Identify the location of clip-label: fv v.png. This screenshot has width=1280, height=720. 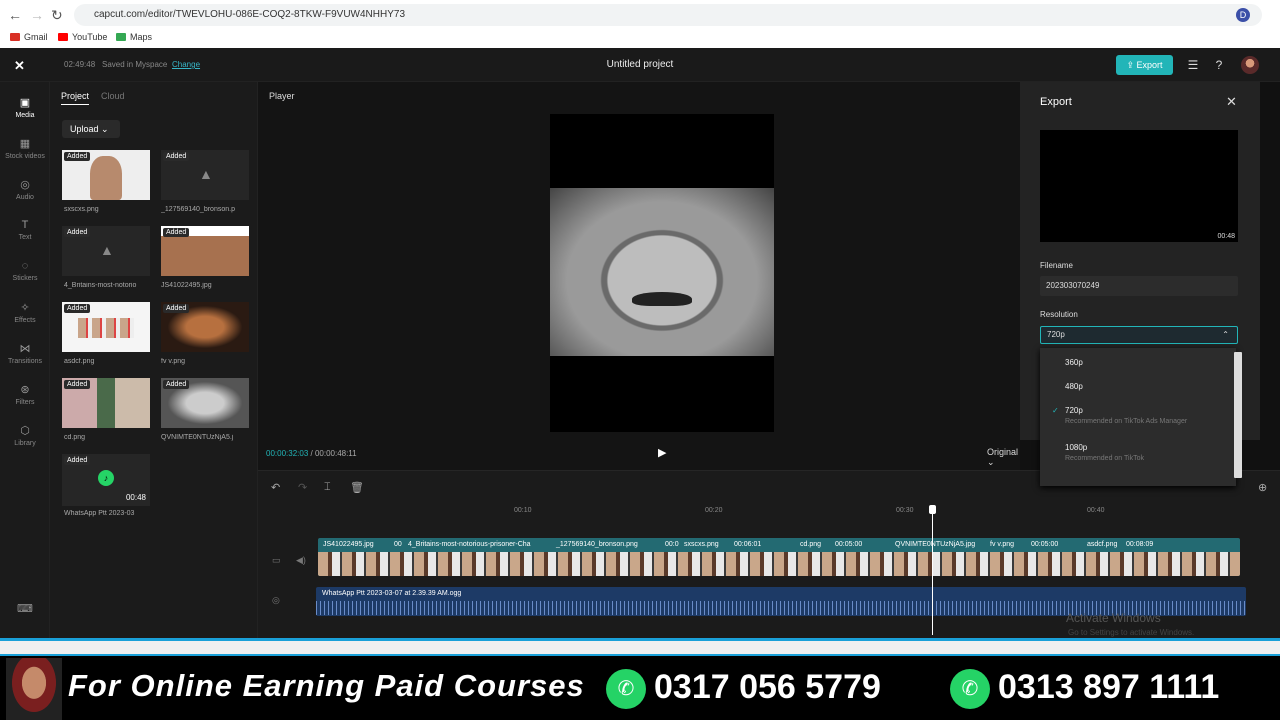
(1002, 544).